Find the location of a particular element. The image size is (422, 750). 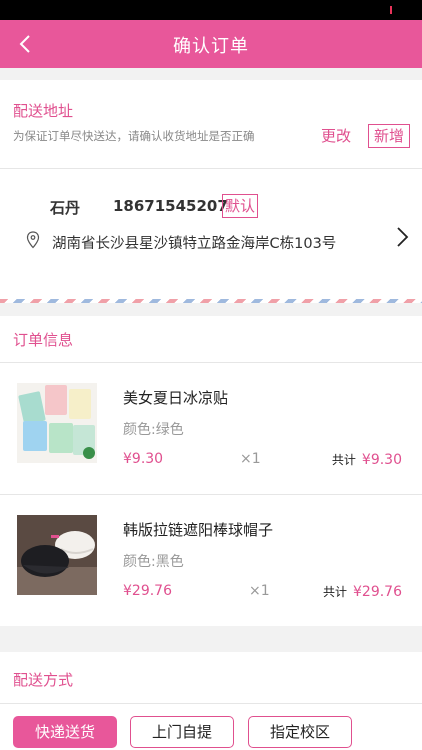

airmail-border is located at coordinates (211, 301).